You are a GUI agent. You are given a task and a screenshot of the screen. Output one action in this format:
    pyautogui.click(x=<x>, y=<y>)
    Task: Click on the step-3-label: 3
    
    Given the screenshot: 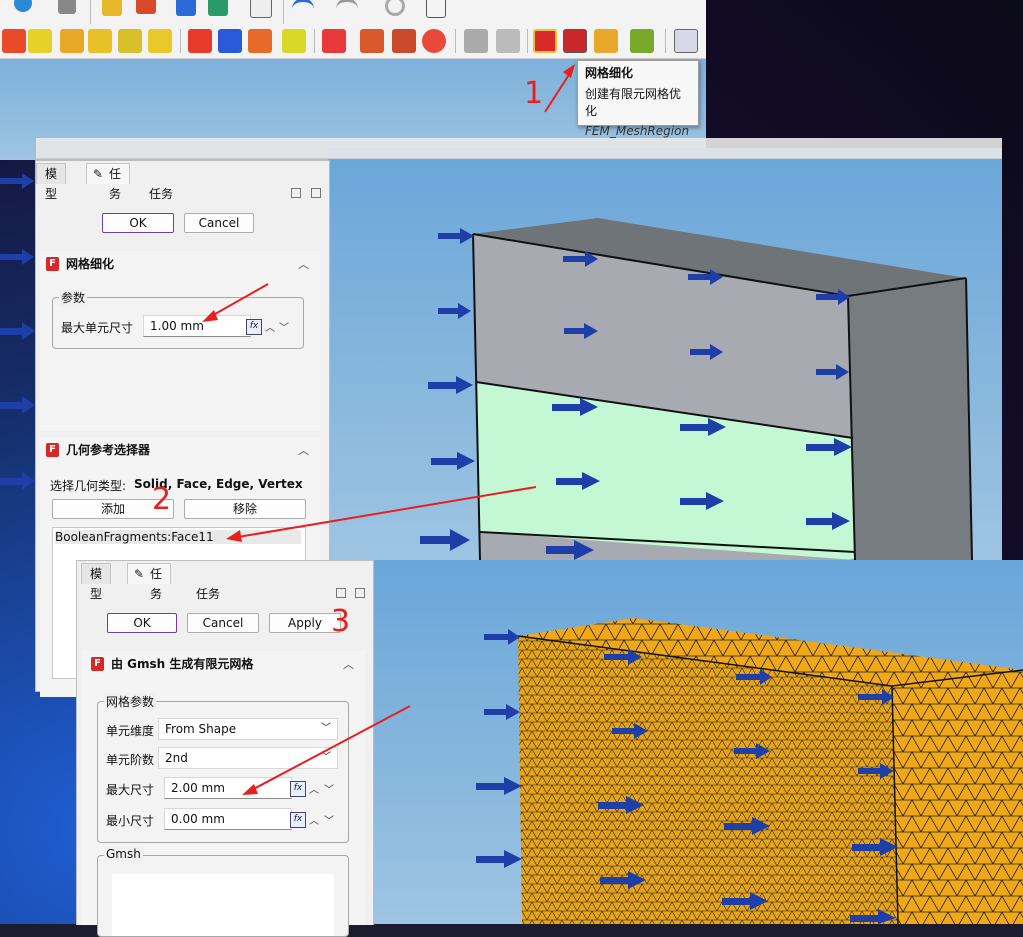 What is the action you would take?
    pyautogui.click(x=341, y=621)
    